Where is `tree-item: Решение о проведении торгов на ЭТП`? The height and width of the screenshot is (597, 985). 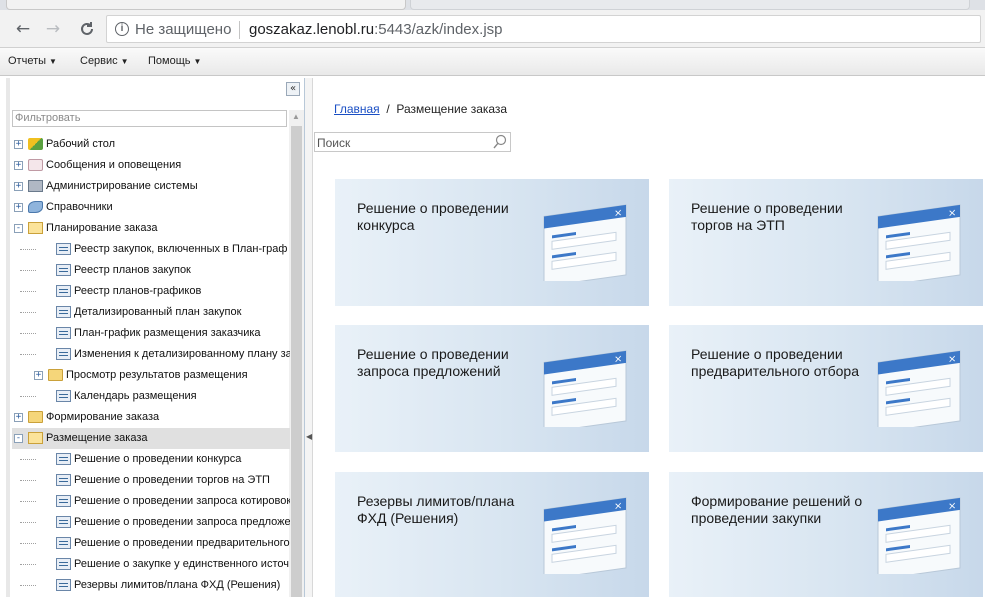
tree-item: Решение о проведении торгов на ЭТП is located at coordinates (151, 480).